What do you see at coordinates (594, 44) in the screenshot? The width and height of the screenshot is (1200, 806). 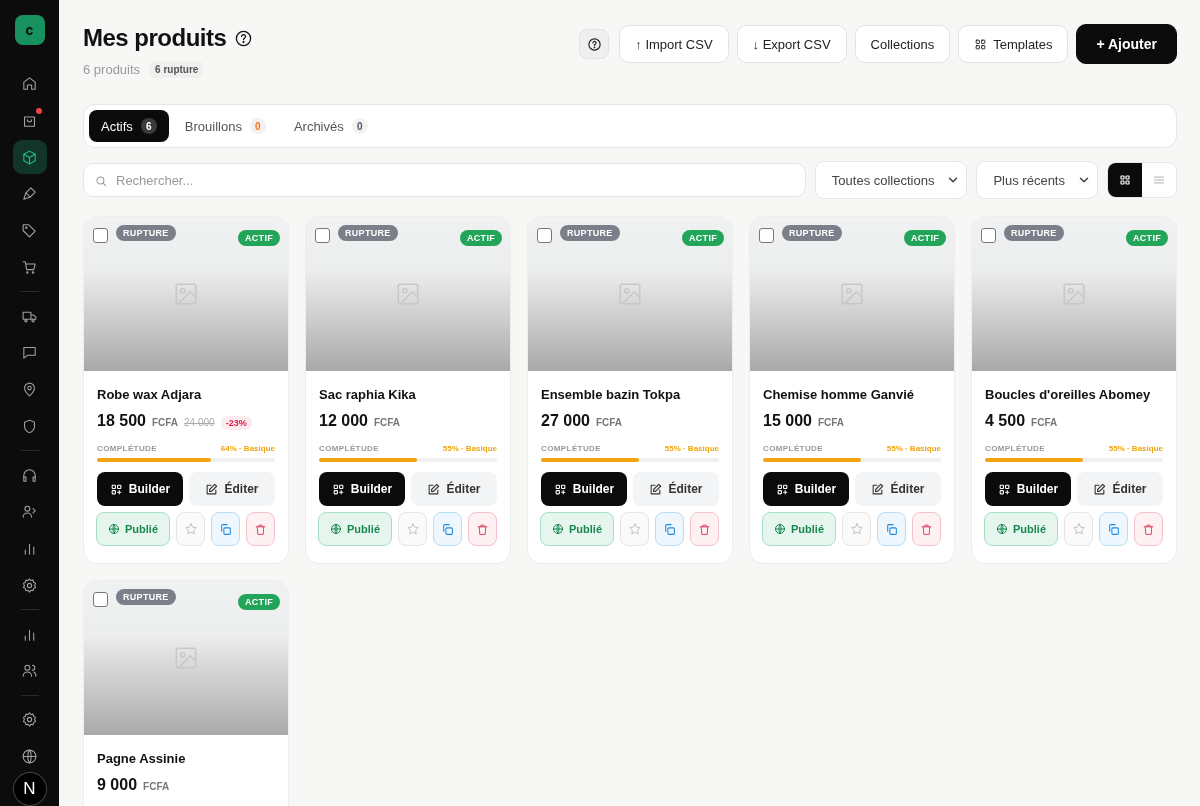 I see `help-button` at bounding box center [594, 44].